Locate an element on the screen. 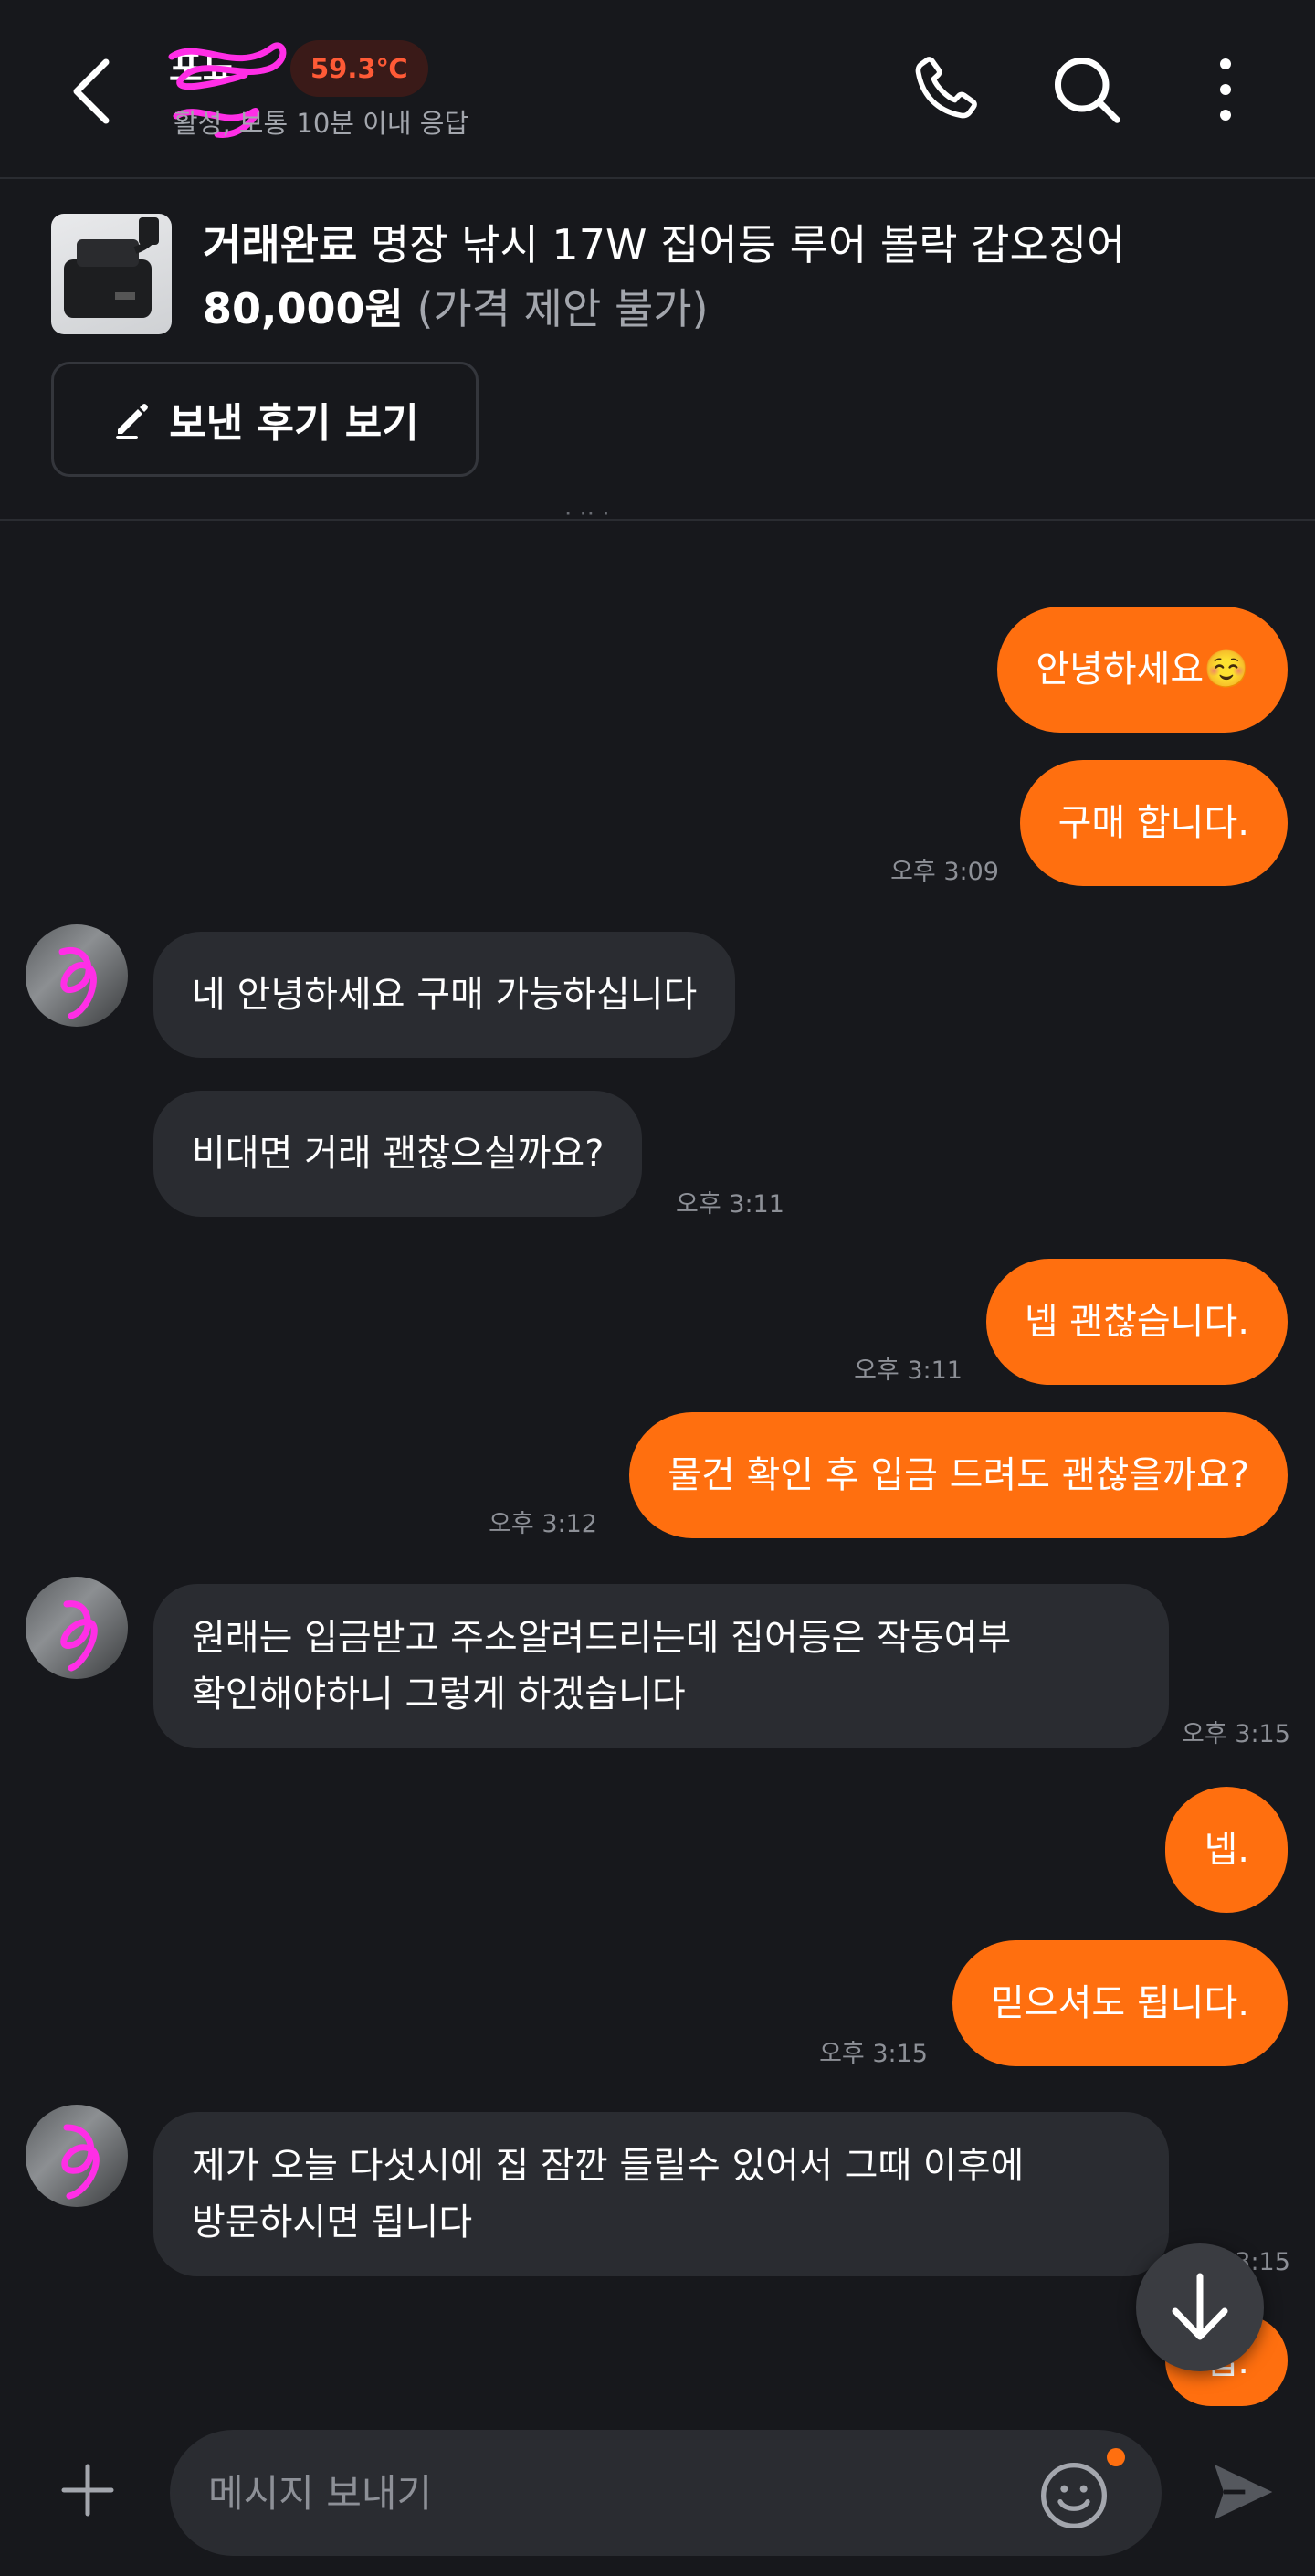 This screenshot has height=2576, width=1315. incoming-message: 네 안녕하세요 구매 가능하십니다 is located at coordinates (444, 995).